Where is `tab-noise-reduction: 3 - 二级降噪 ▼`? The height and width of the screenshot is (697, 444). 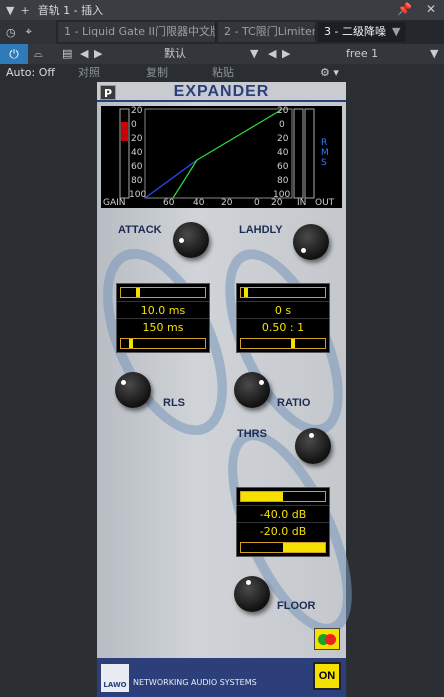
tab-noise-reduction: 3 - 二级降噪 ▼ is located at coordinates (362, 32).